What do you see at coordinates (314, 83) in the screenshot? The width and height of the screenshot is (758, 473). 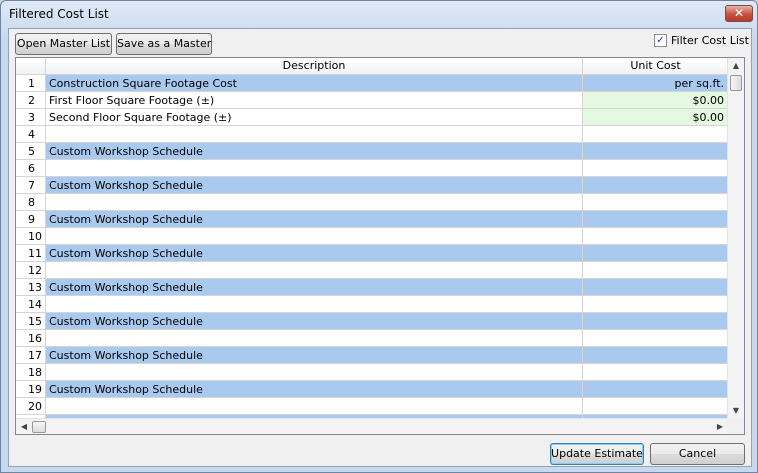 I see `description-cell: Construction Square Footage Cost` at bounding box center [314, 83].